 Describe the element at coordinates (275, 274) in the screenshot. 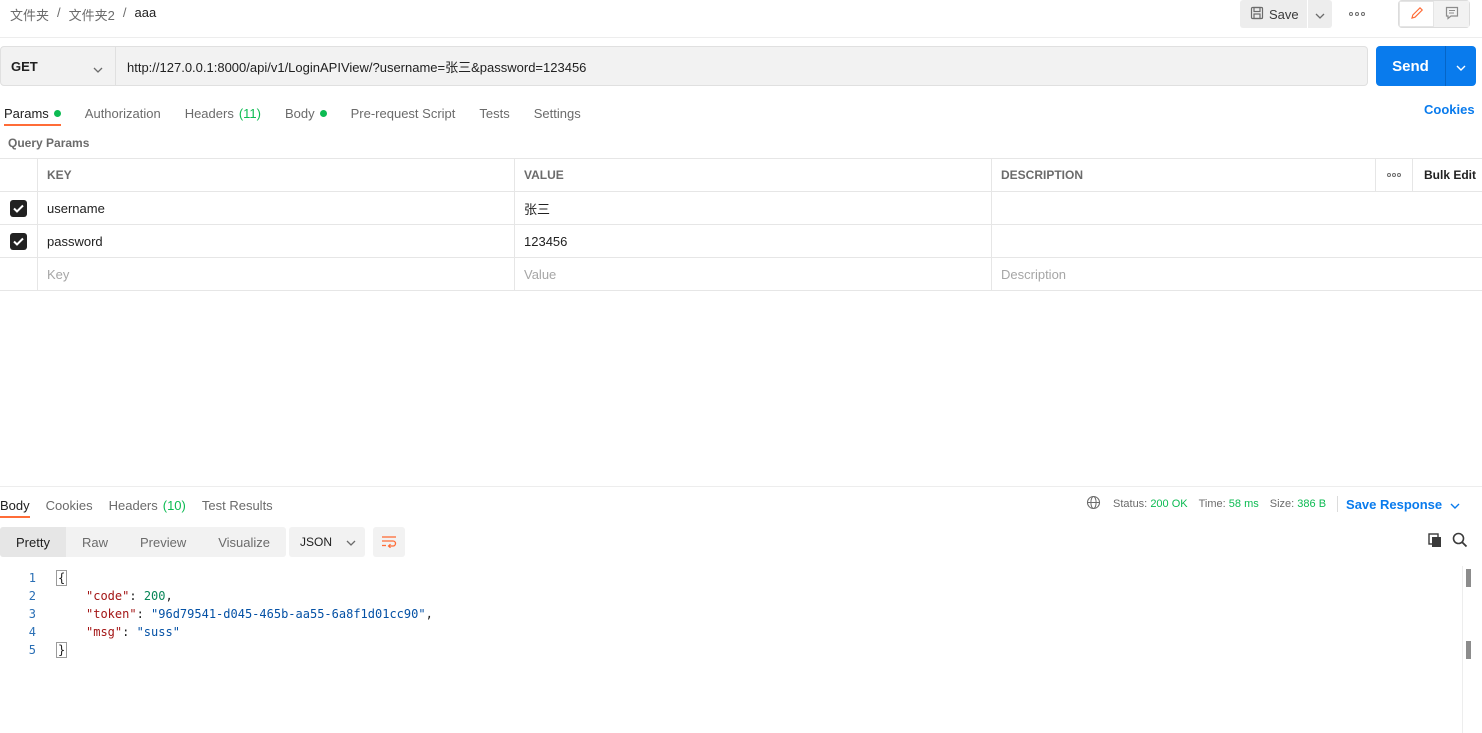

I see `new-key-input: Key` at that location.